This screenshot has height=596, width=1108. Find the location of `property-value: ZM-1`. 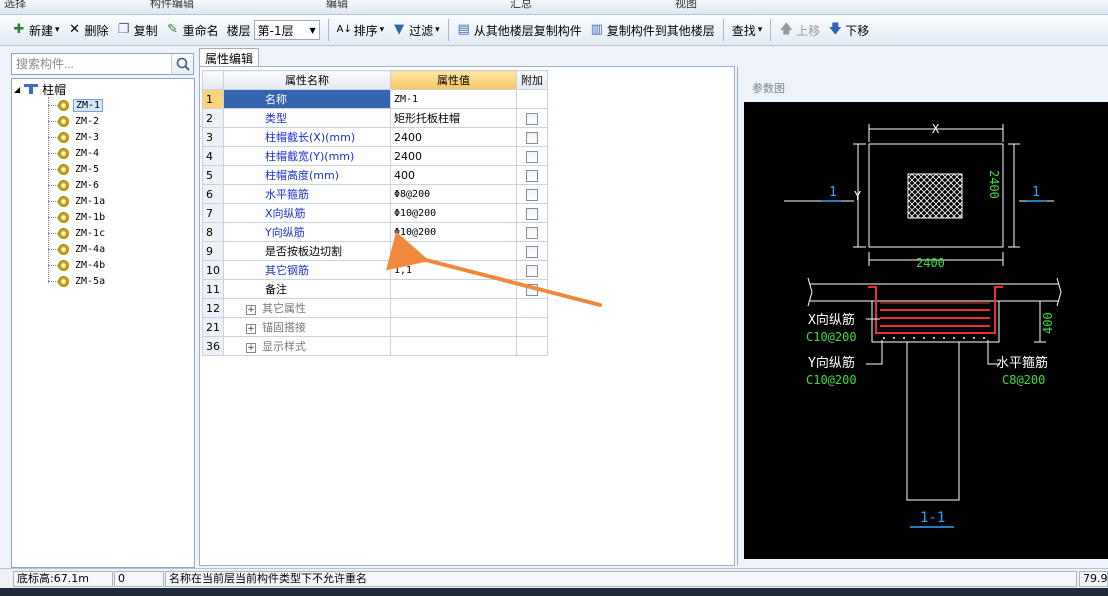

property-value: ZM-1 is located at coordinates (453, 99).